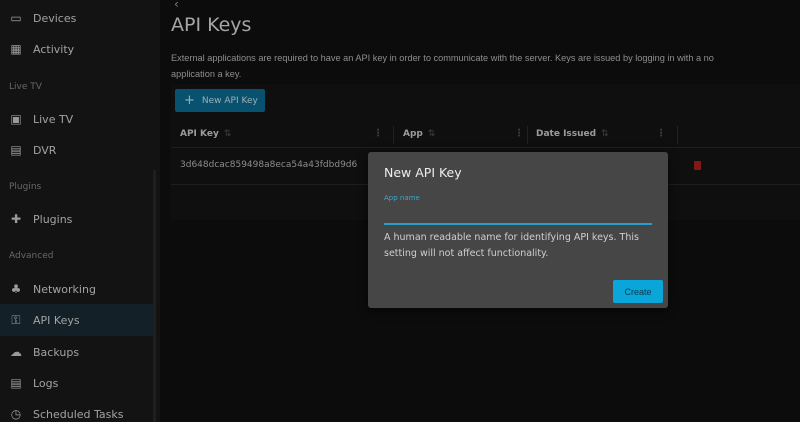 This screenshot has height=422, width=800. I want to click on app-name-input, so click(518, 213).